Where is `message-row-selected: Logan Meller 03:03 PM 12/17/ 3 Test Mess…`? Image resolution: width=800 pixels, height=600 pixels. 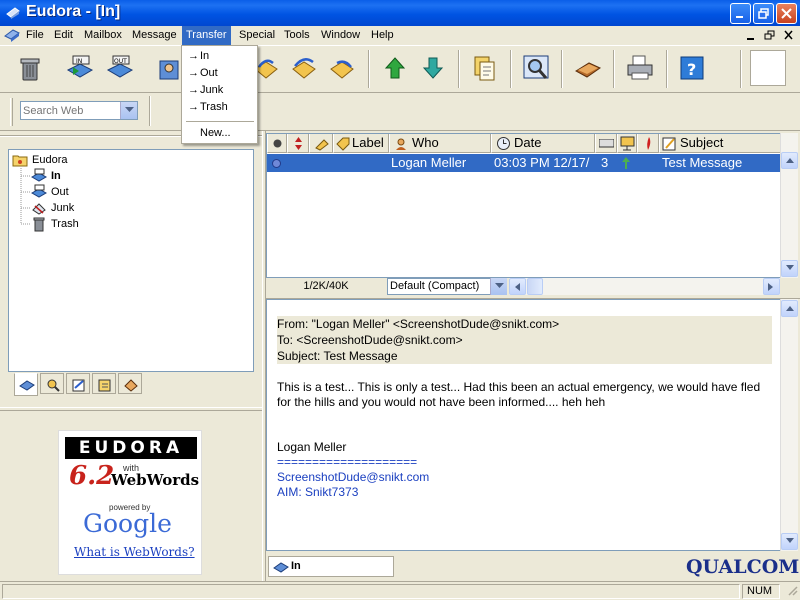 message-row-selected: Logan Meller 03:03 PM 12/17/ 3 Test Mess… is located at coordinates (524, 163).